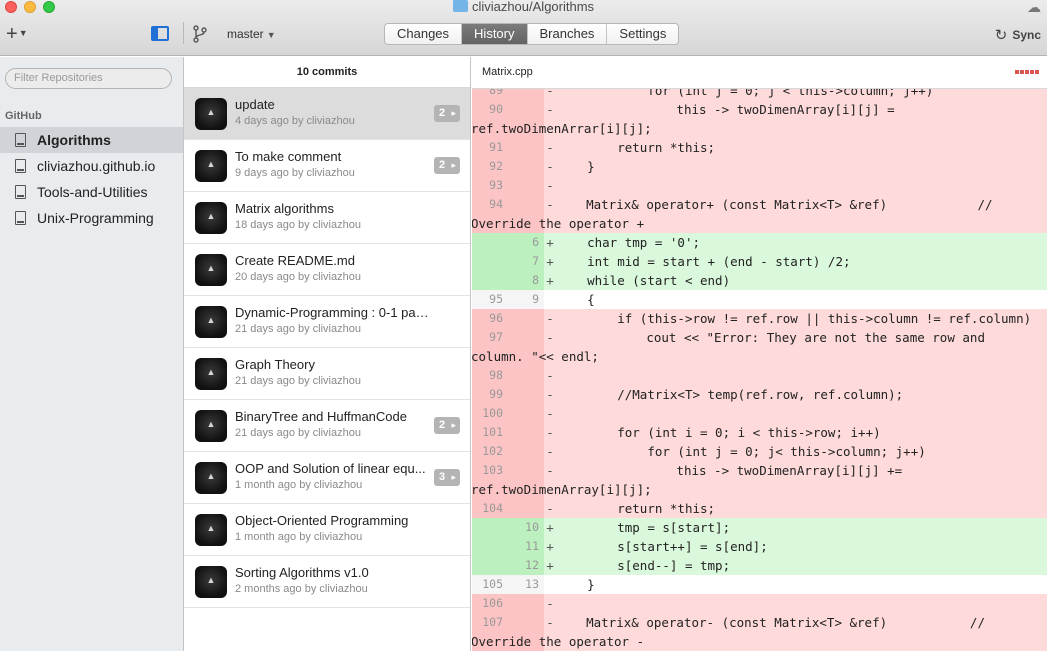  Describe the element at coordinates (298, 329) in the screenshot. I see `commit-meta: 21 days ago by cliviazhou` at that location.